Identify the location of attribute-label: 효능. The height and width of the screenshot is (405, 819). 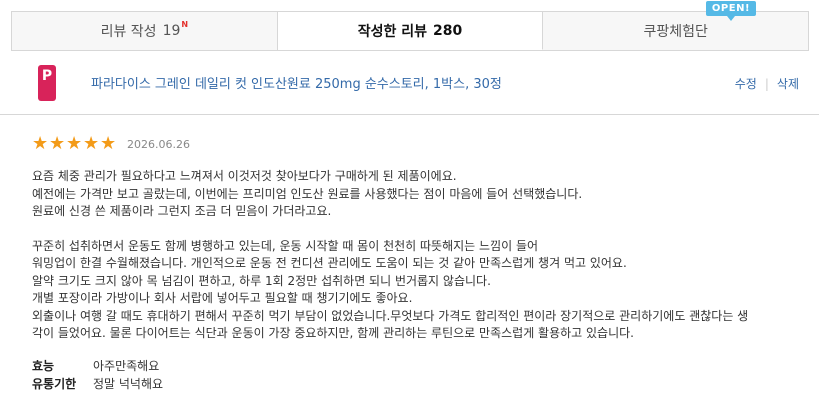
(43, 365).